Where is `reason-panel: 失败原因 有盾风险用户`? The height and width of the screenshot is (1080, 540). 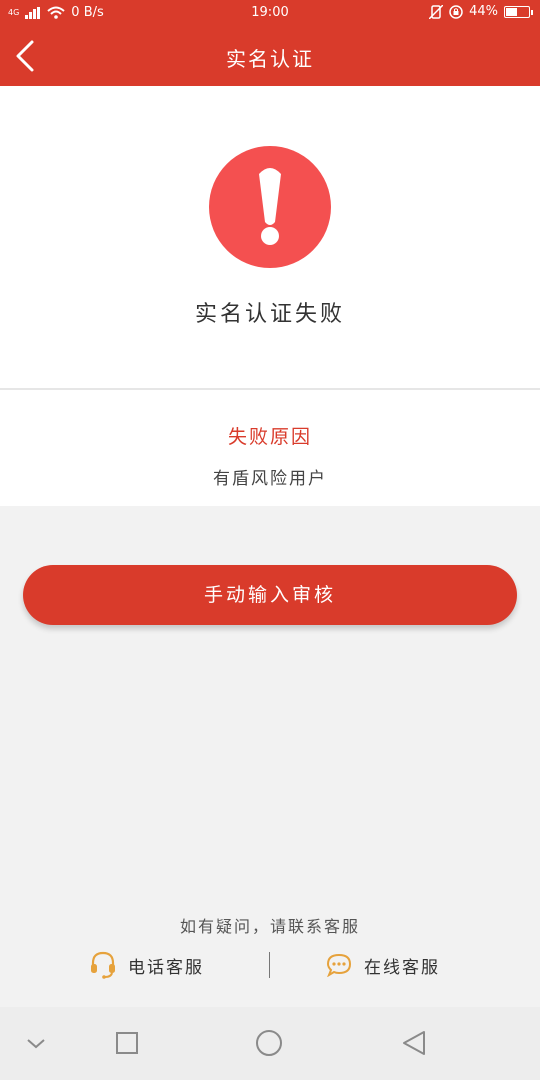 reason-panel: 失败原因 有盾风险用户 is located at coordinates (270, 448).